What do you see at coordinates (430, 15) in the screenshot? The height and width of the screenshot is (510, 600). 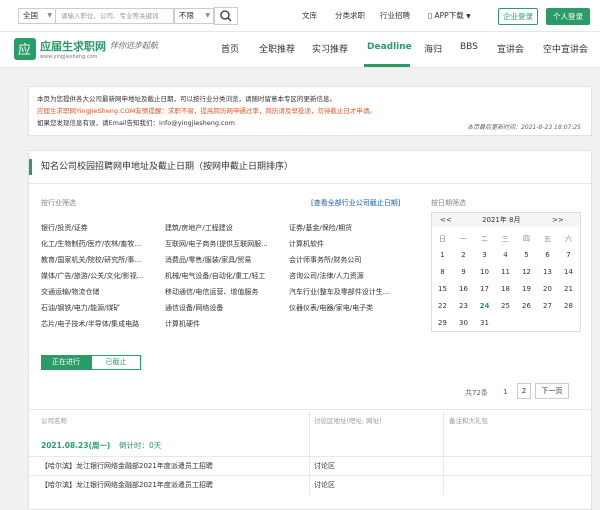 I see `phone-icon: ▯` at bounding box center [430, 15].